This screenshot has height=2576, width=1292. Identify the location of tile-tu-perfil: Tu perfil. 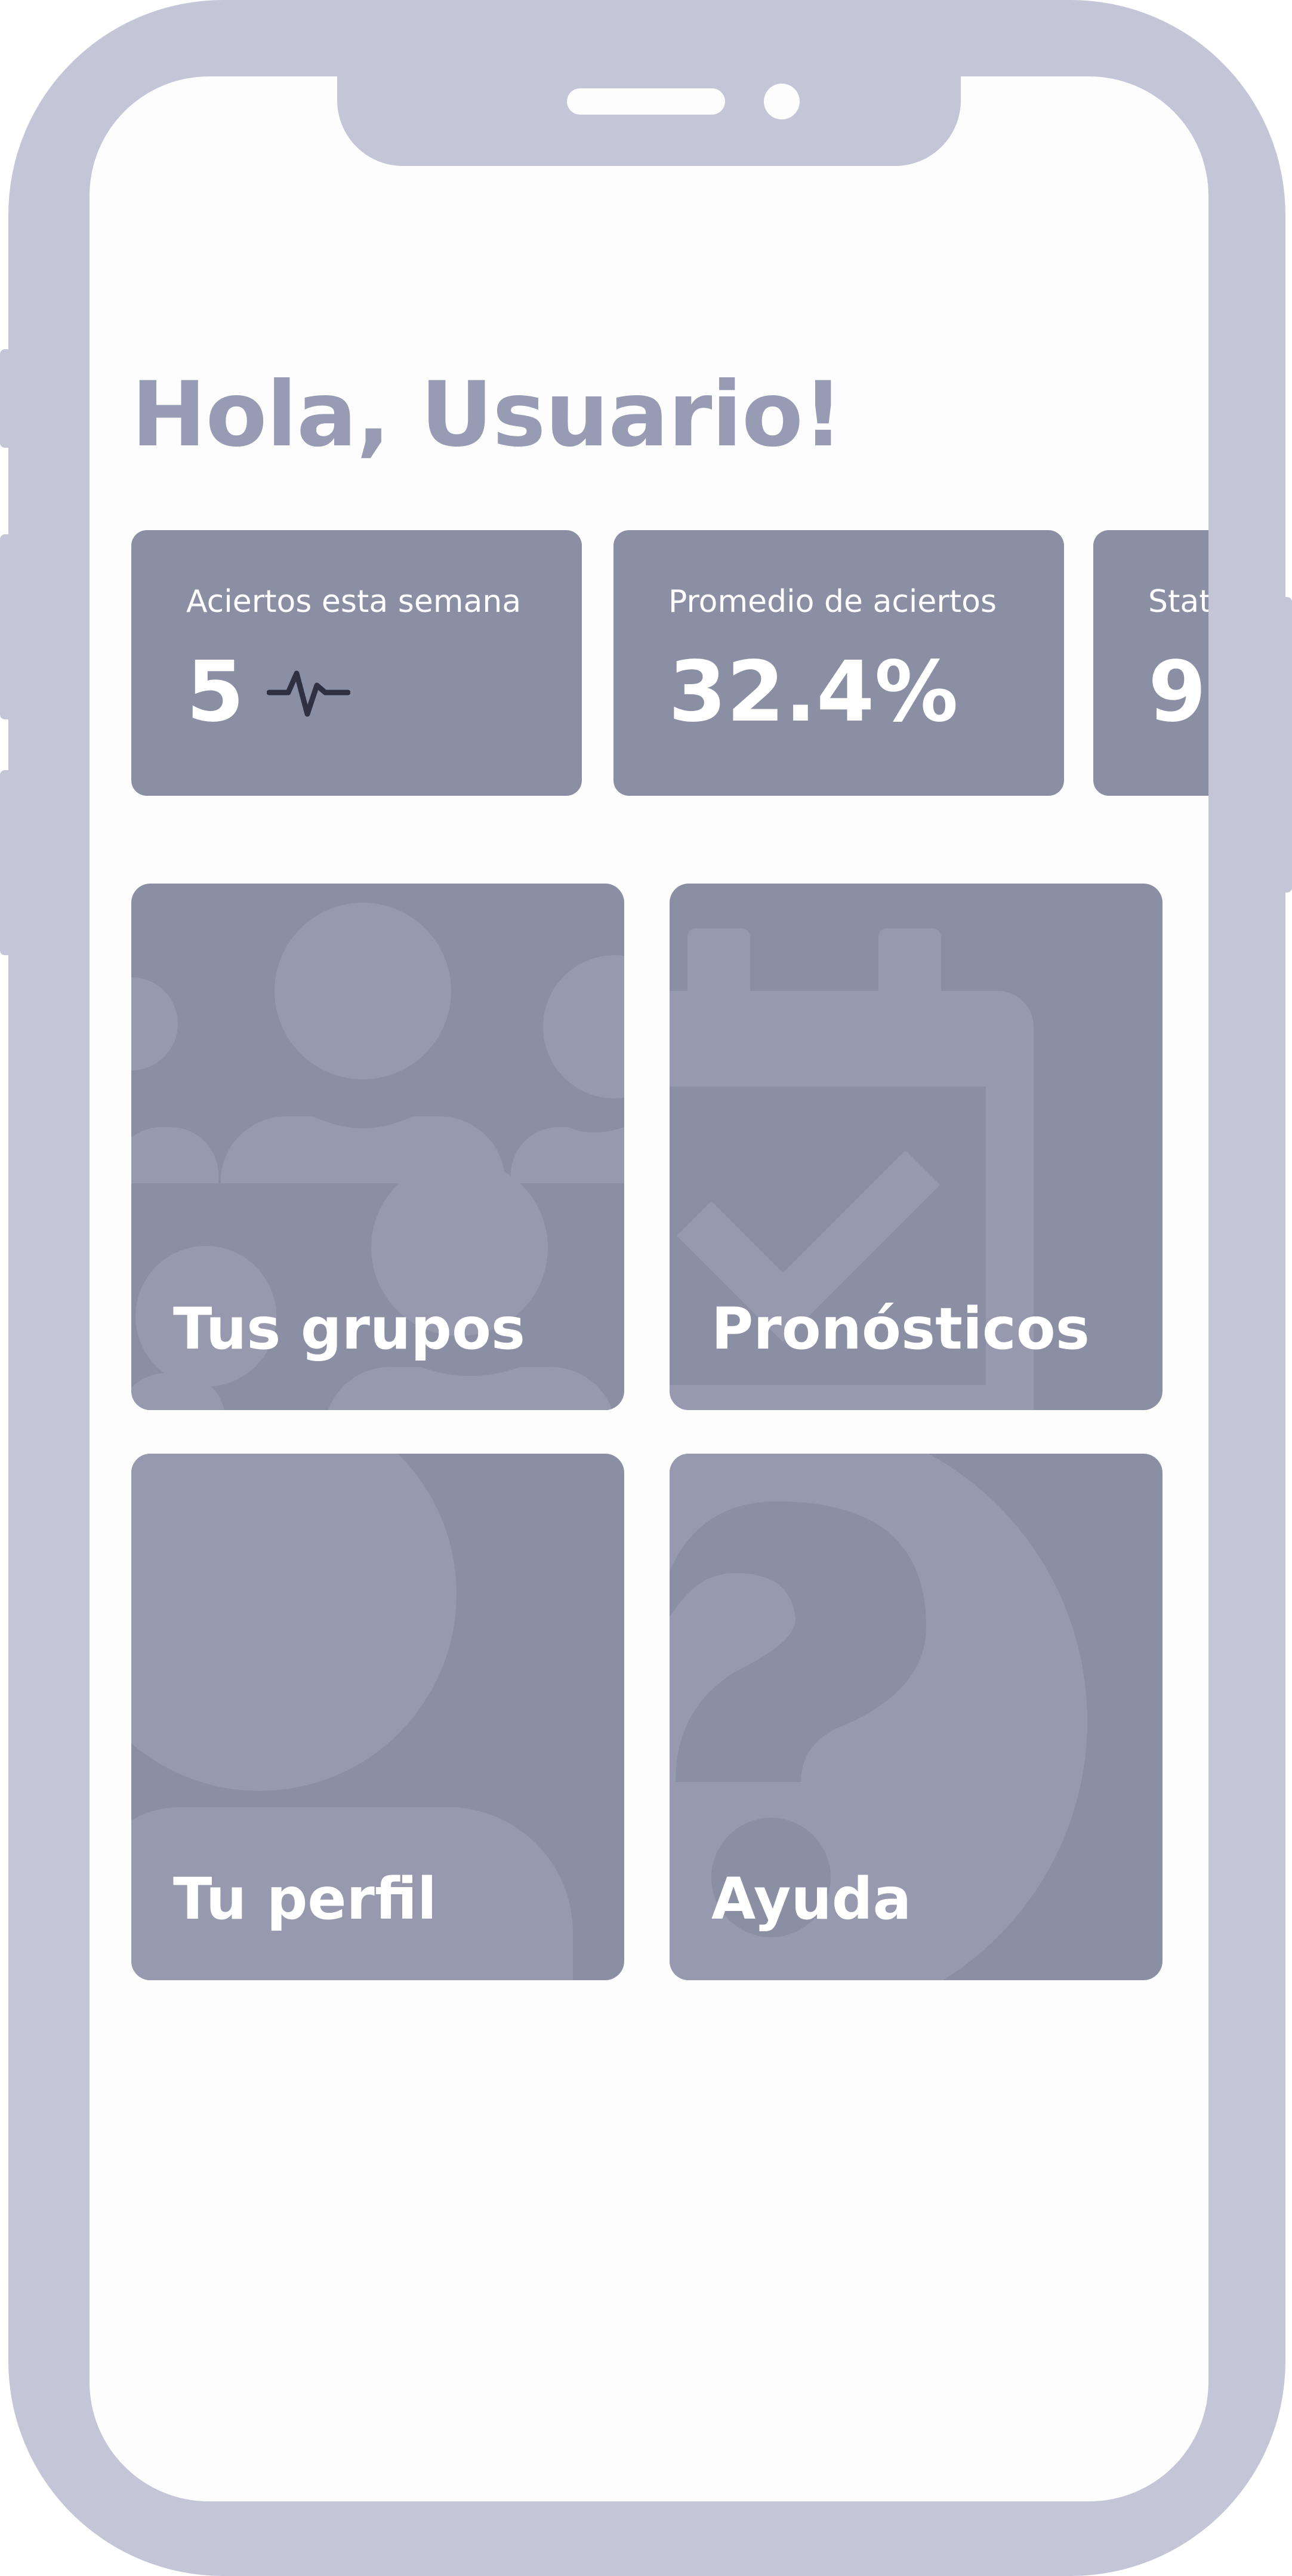
(377, 1717).